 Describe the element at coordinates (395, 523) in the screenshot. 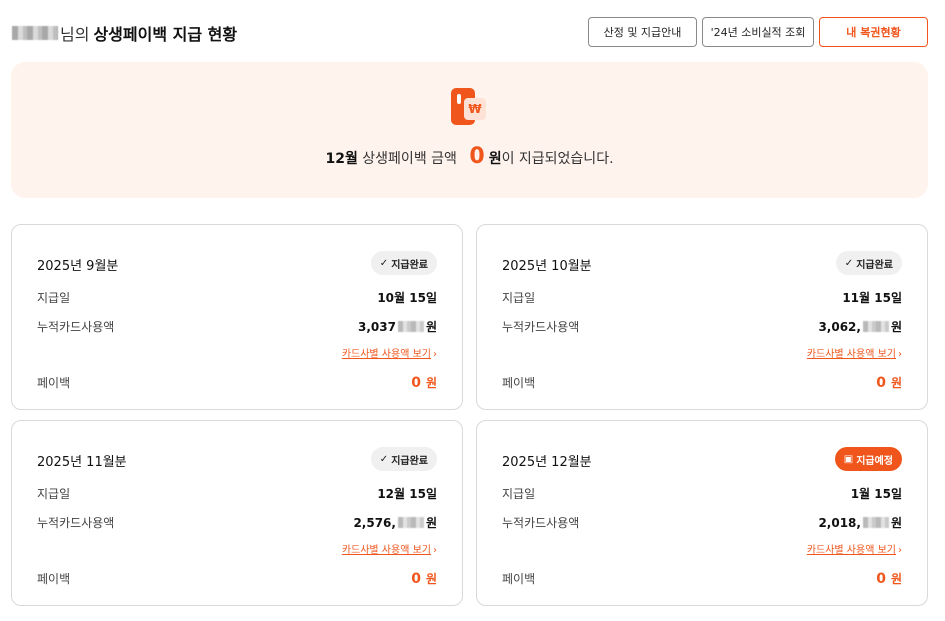

I see `card-usage-value: 2,576, 원` at that location.